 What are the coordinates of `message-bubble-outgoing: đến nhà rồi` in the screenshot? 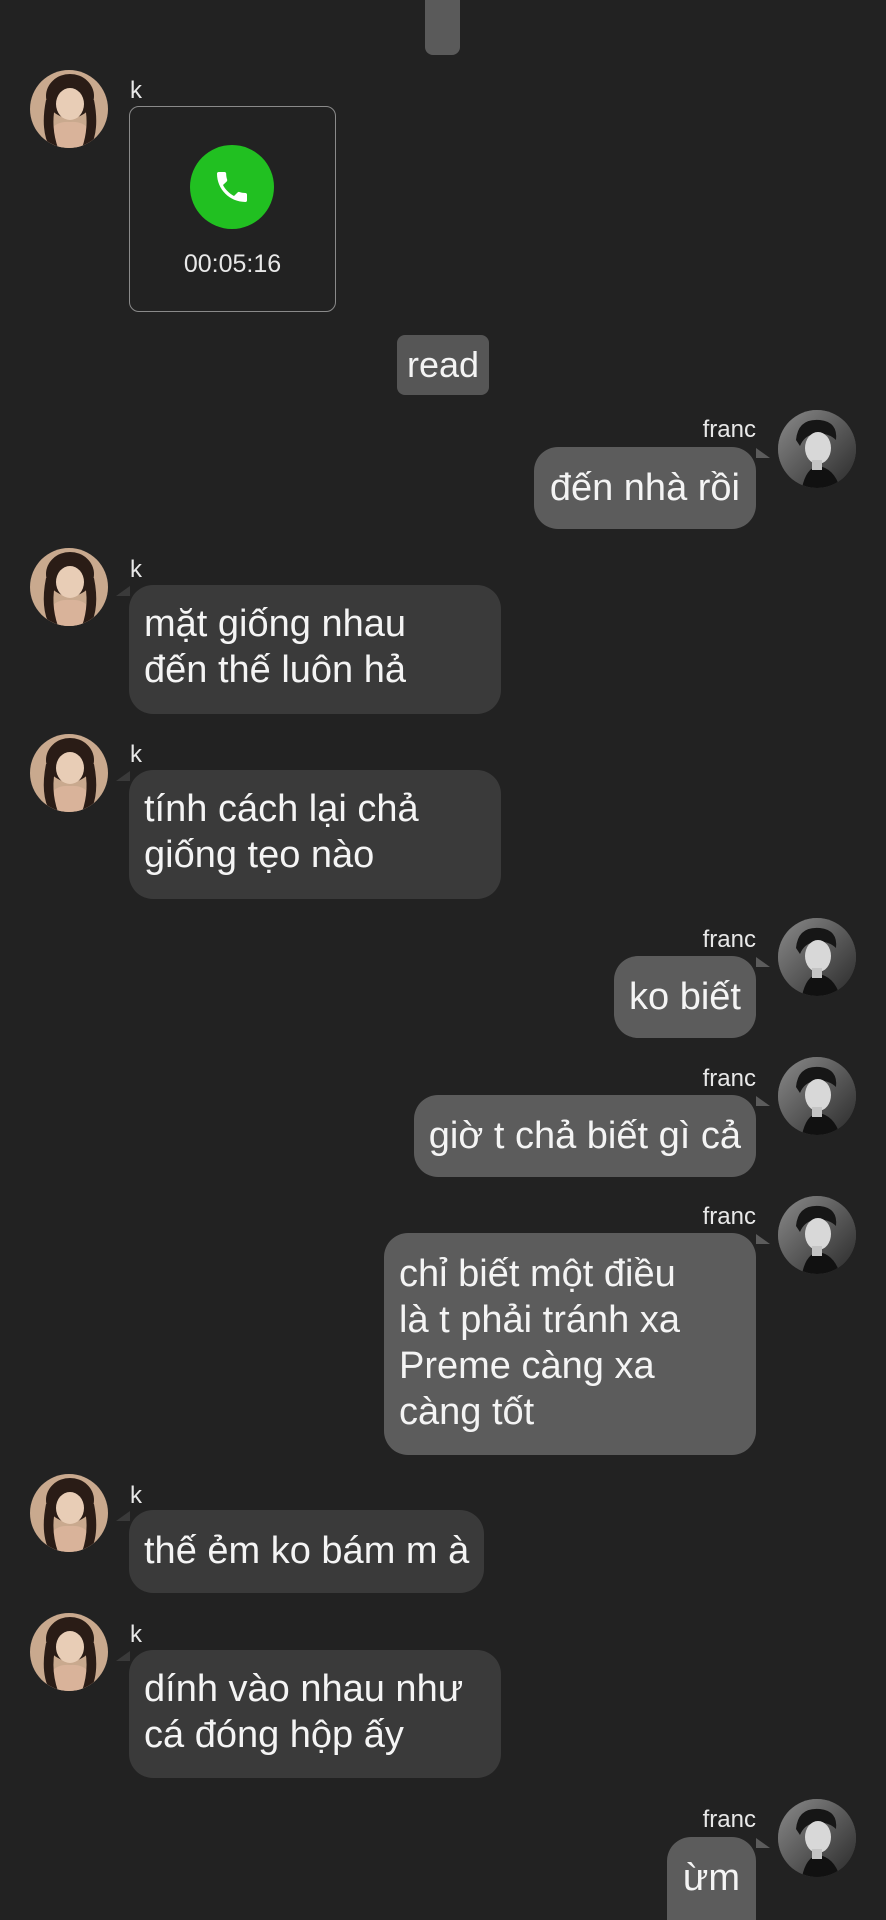 It's located at (644, 488).